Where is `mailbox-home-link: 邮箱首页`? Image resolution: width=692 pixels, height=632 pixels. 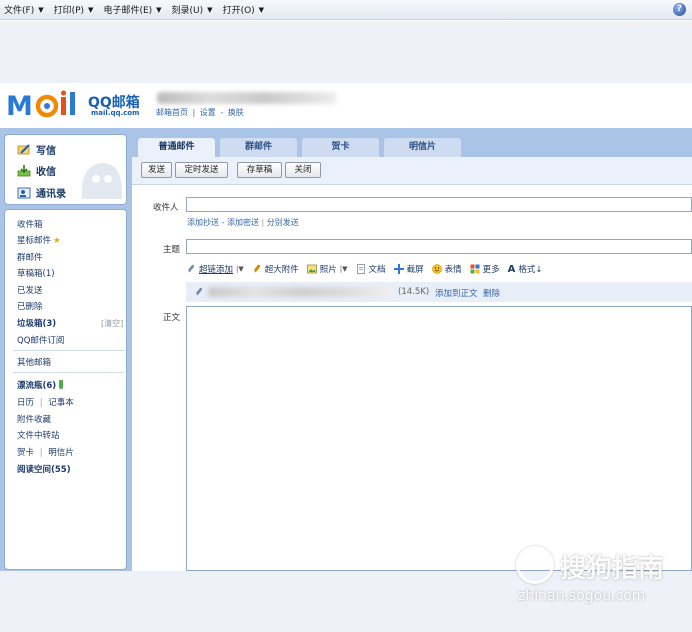 mailbox-home-link: 邮箱首页 is located at coordinates (172, 112).